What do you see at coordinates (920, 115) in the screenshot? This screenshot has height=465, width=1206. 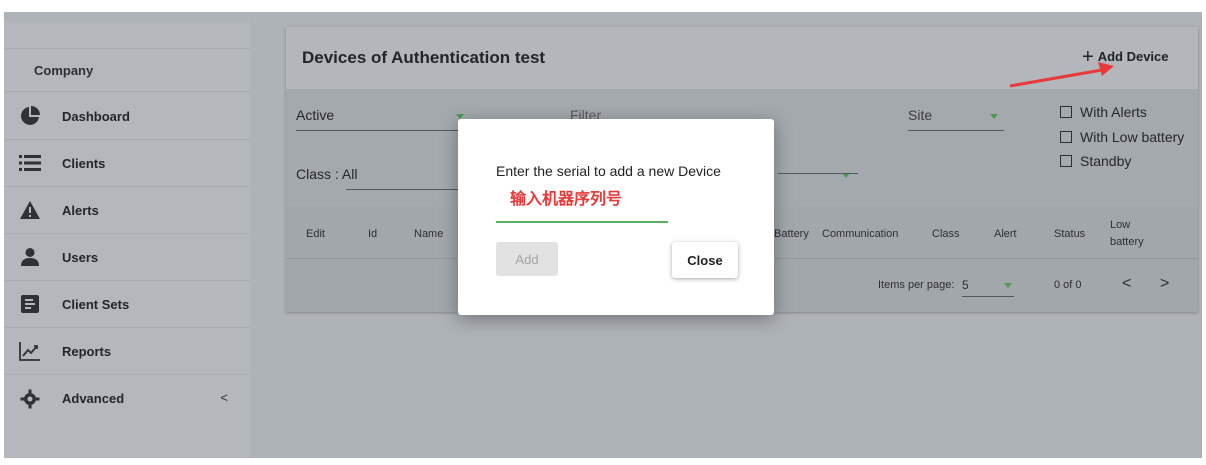 I see `site-select-label: Site` at bounding box center [920, 115].